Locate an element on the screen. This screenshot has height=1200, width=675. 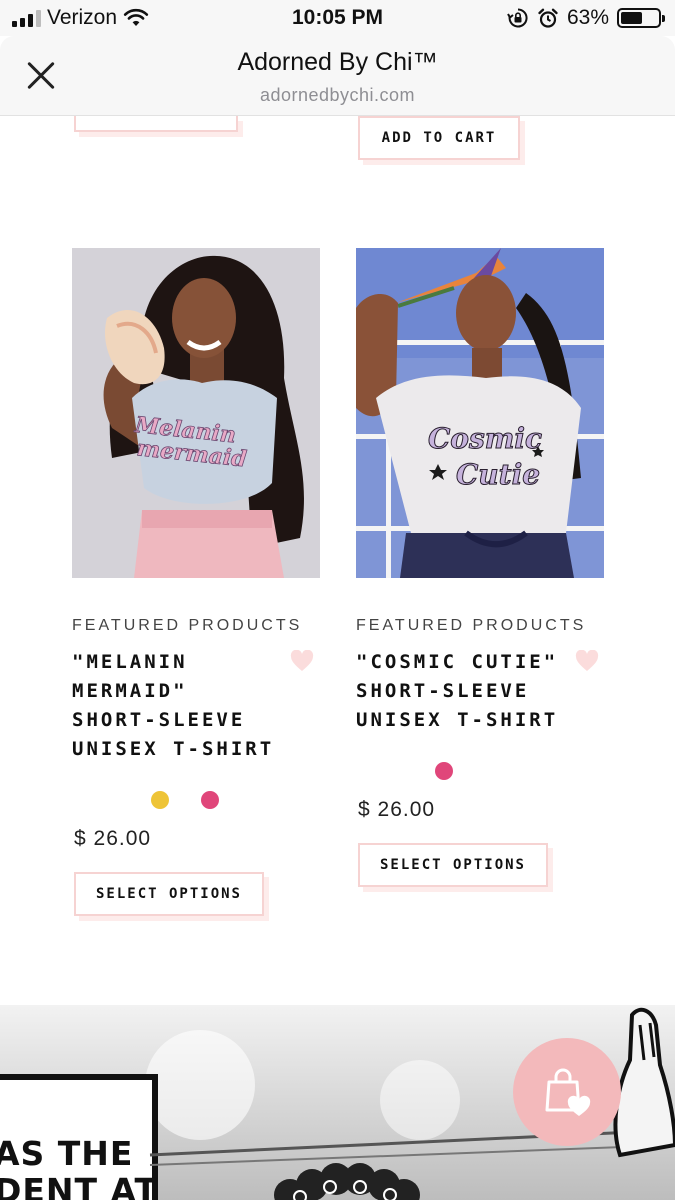
rotation-lock-icon is located at coordinates (517, 18).